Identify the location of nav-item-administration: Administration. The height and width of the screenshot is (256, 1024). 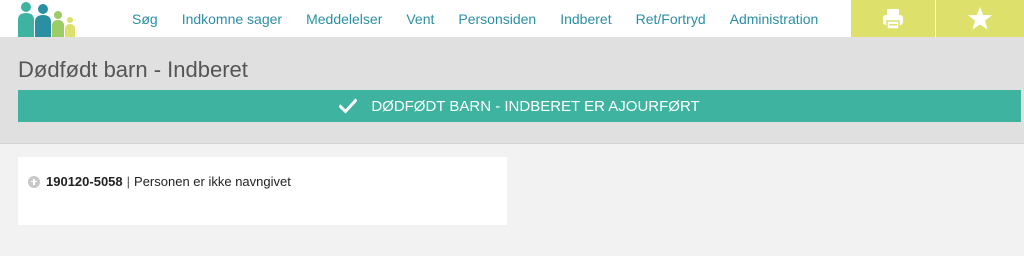
(774, 19).